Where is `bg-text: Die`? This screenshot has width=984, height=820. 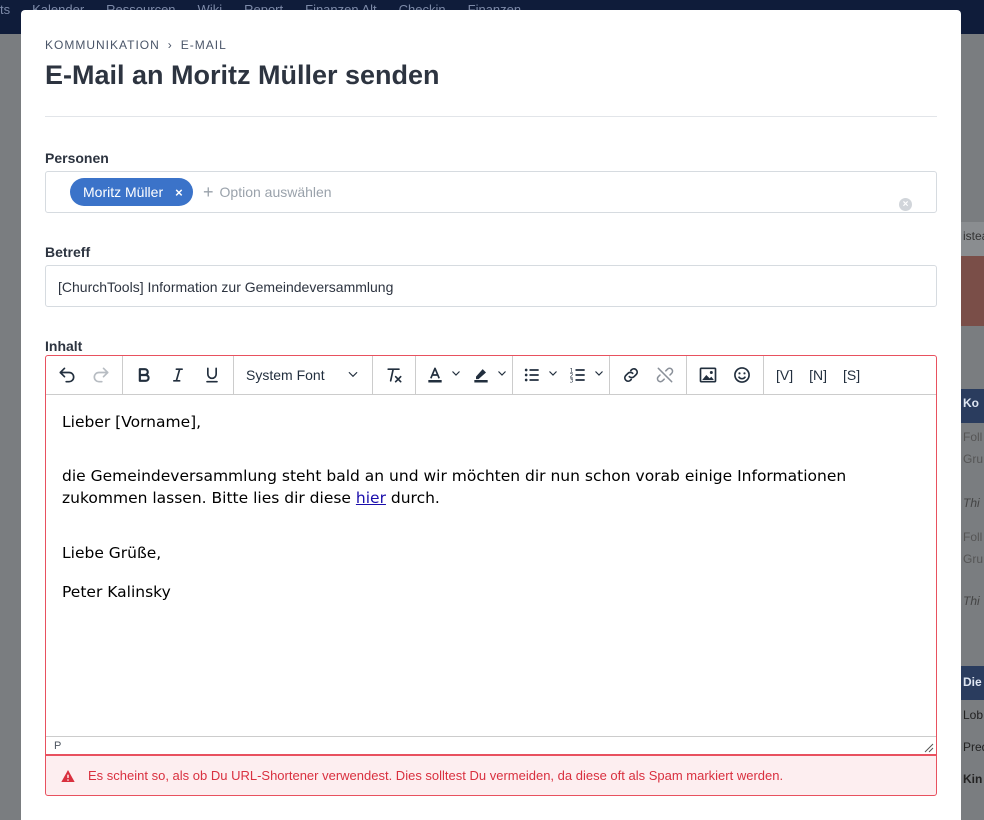
bg-text: Die is located at coordinates (972, 682).